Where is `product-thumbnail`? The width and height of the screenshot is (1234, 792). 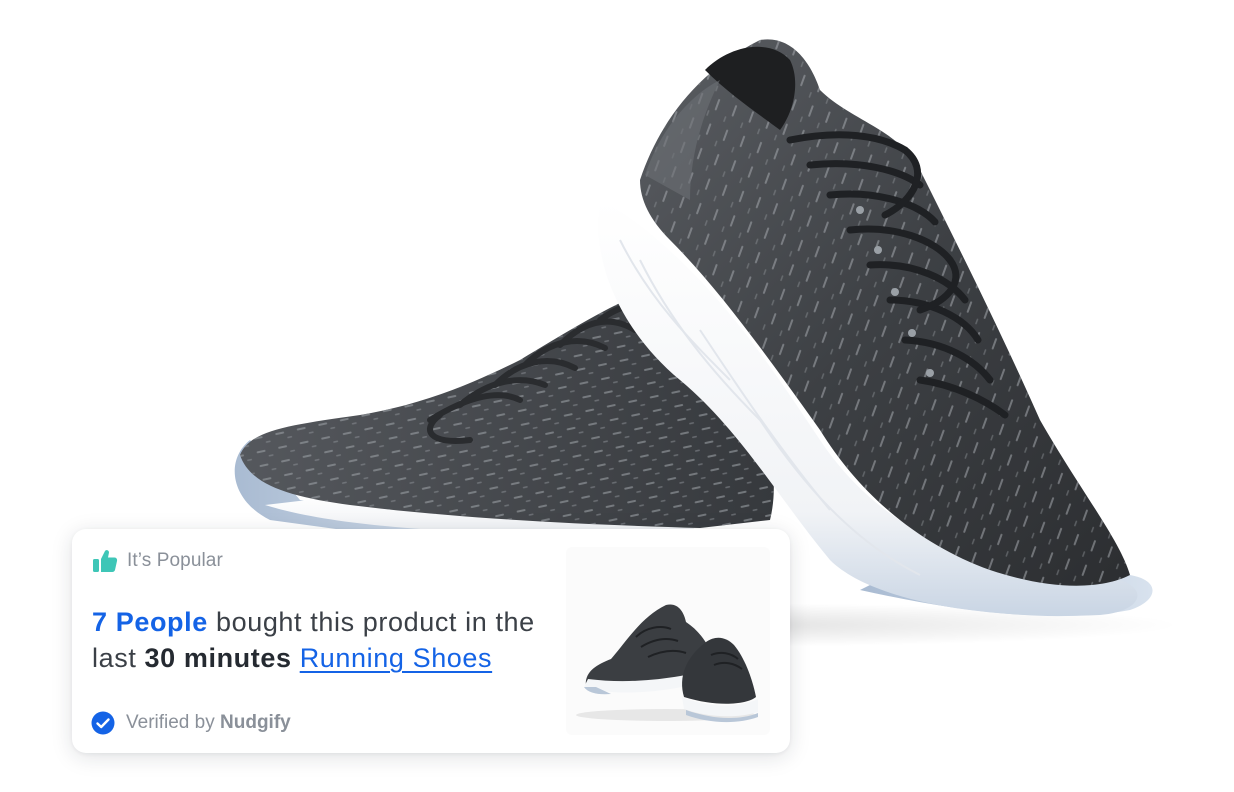 product-thumbnail is located at coordinates (668, 641).